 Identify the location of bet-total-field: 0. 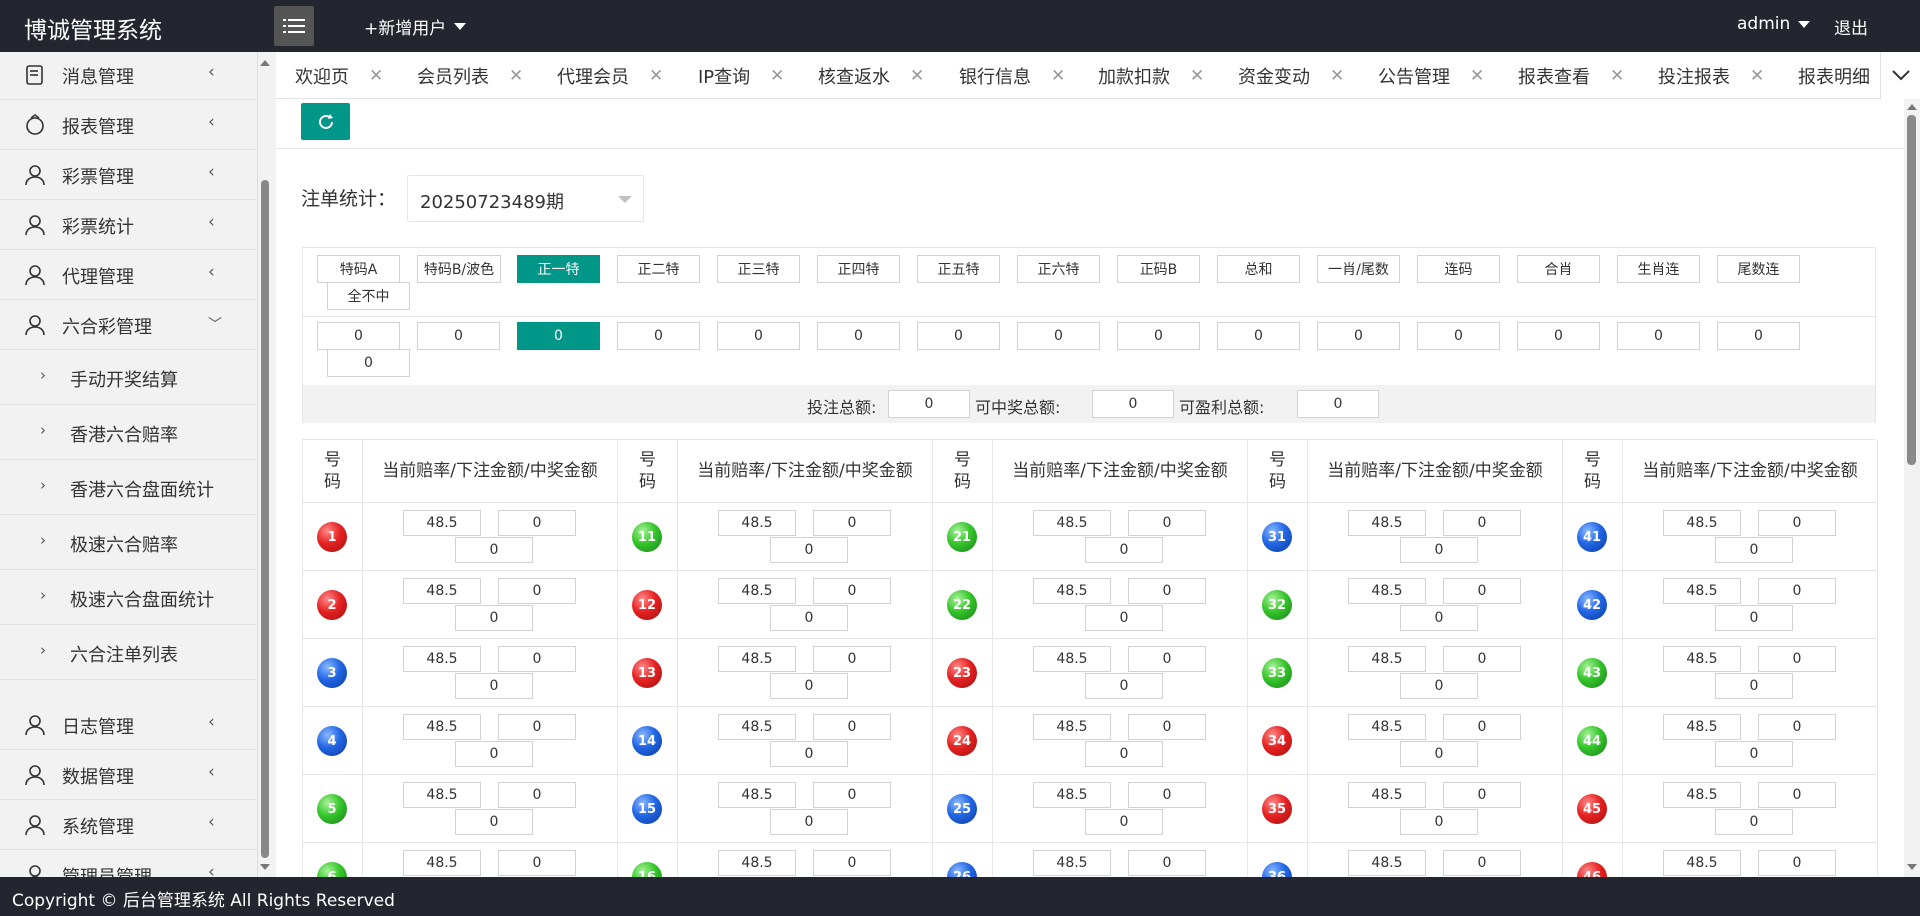
(929, 404).